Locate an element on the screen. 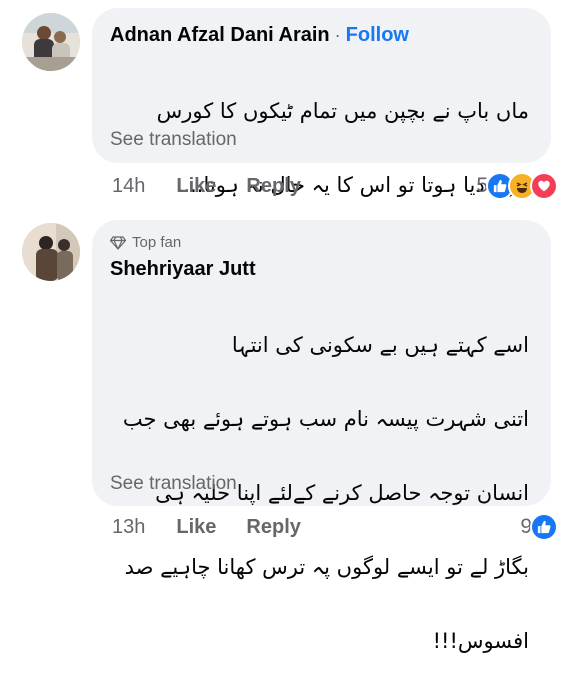  comment-header: Shehriyaar Jutt is located at coordinates (183, 269).